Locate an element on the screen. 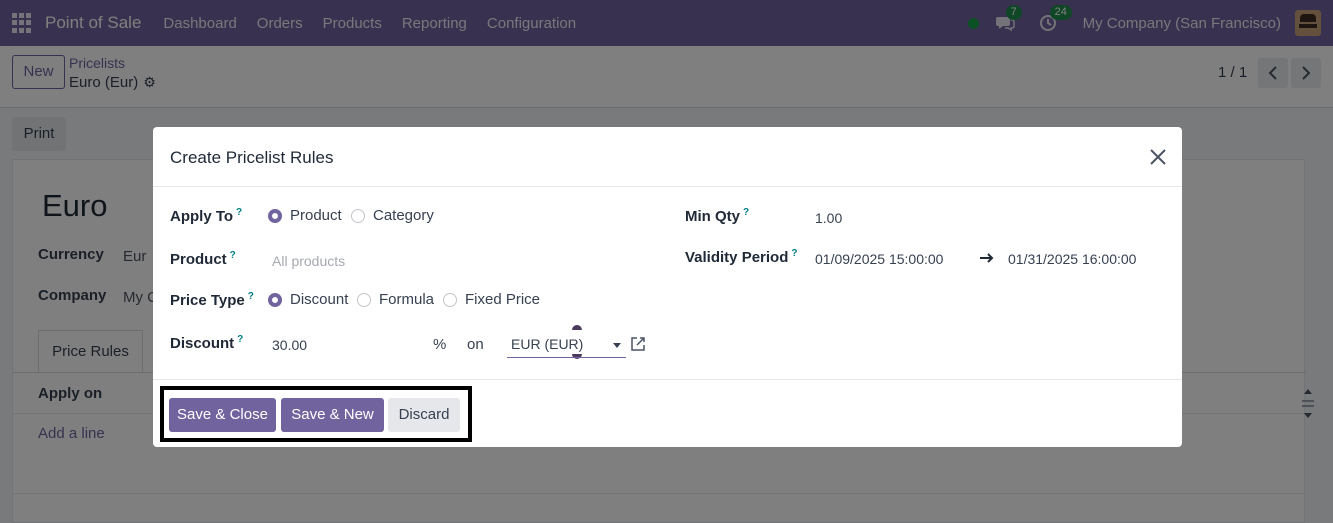 This screenshot has height=523, width=1333. discard-button: Discard is located at coordinates (424, 415).